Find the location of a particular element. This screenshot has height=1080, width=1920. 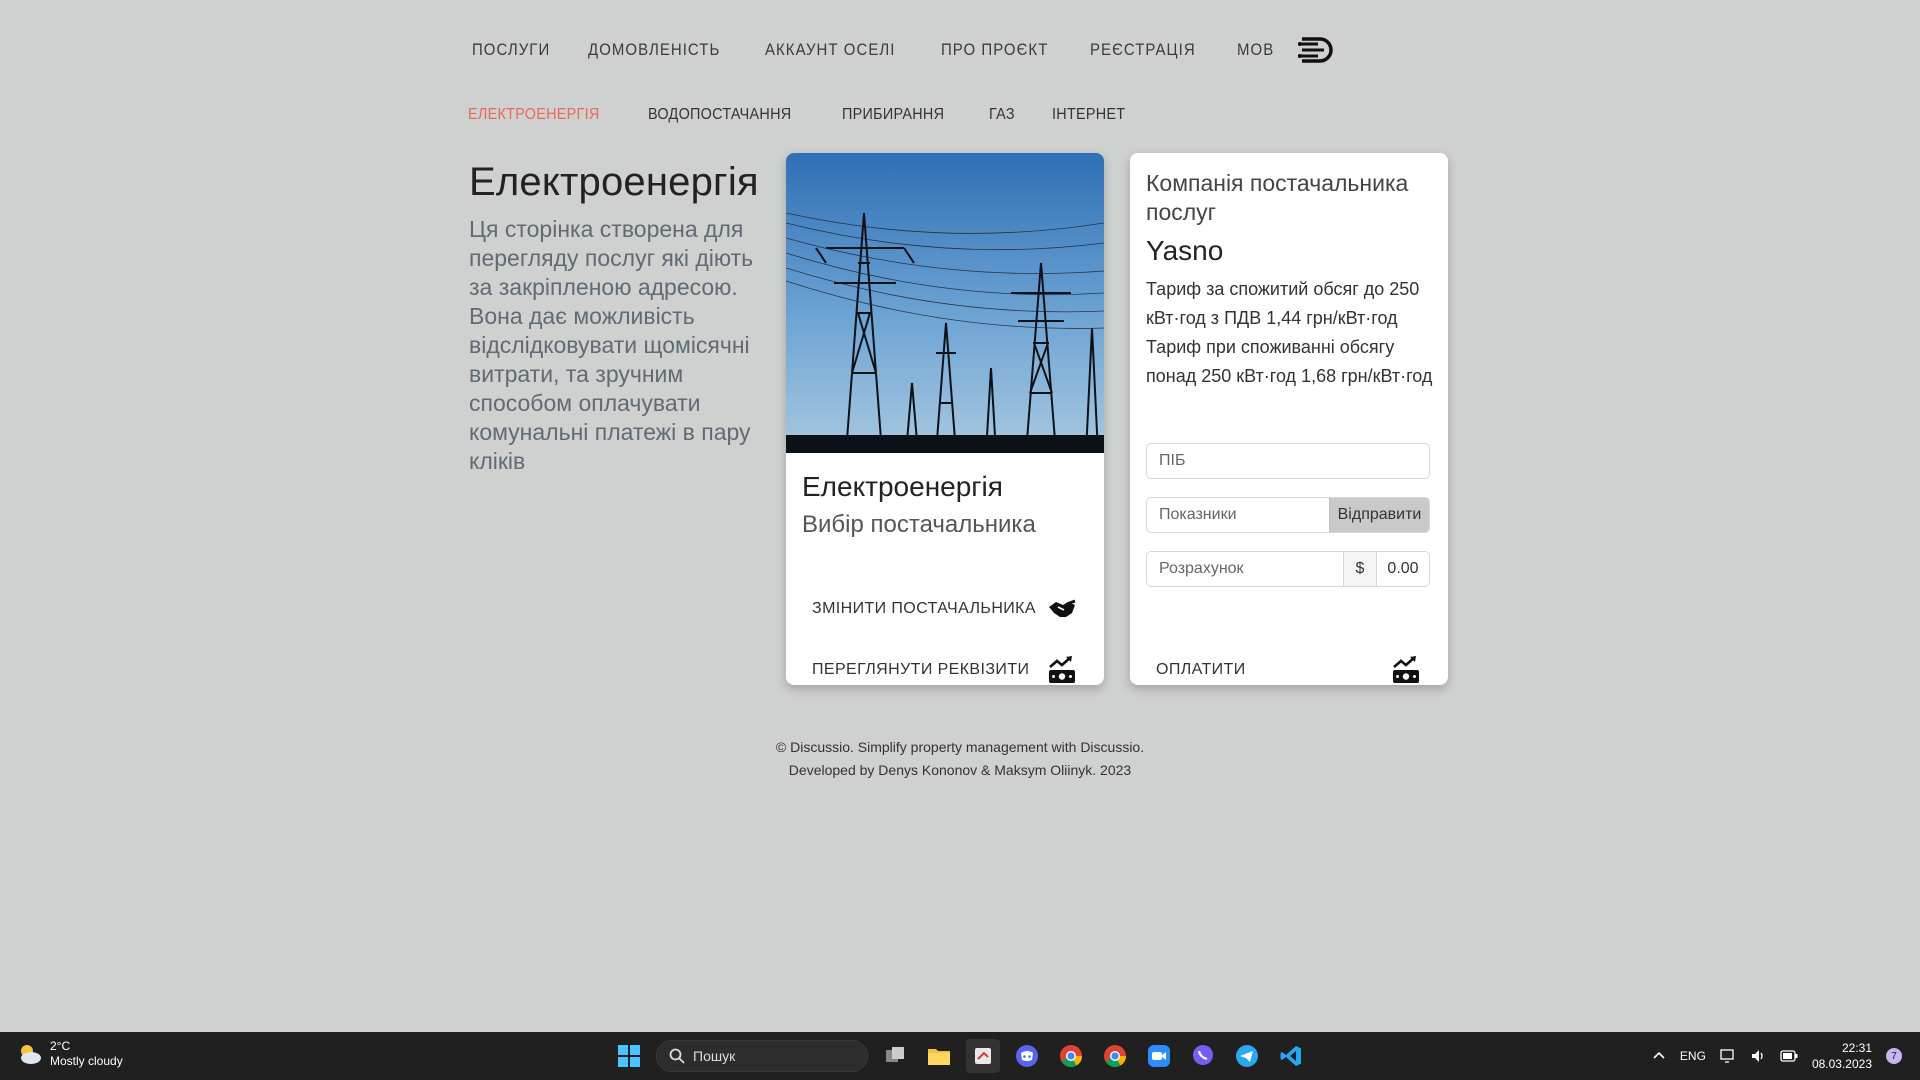

tab-electricity: ЕЛЕКТРОЕНЕРГІЯ is located at coordinates (534, 115).